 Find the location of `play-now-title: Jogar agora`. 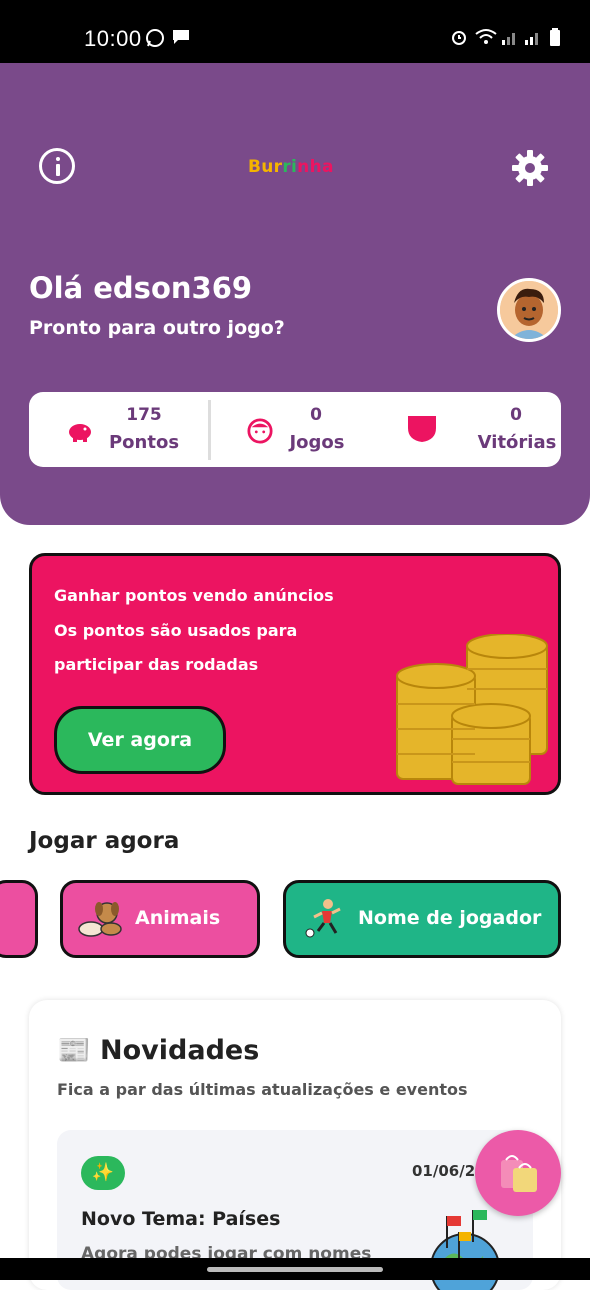

play-now-title: Jogar agora is located at coordinates (104, 841).